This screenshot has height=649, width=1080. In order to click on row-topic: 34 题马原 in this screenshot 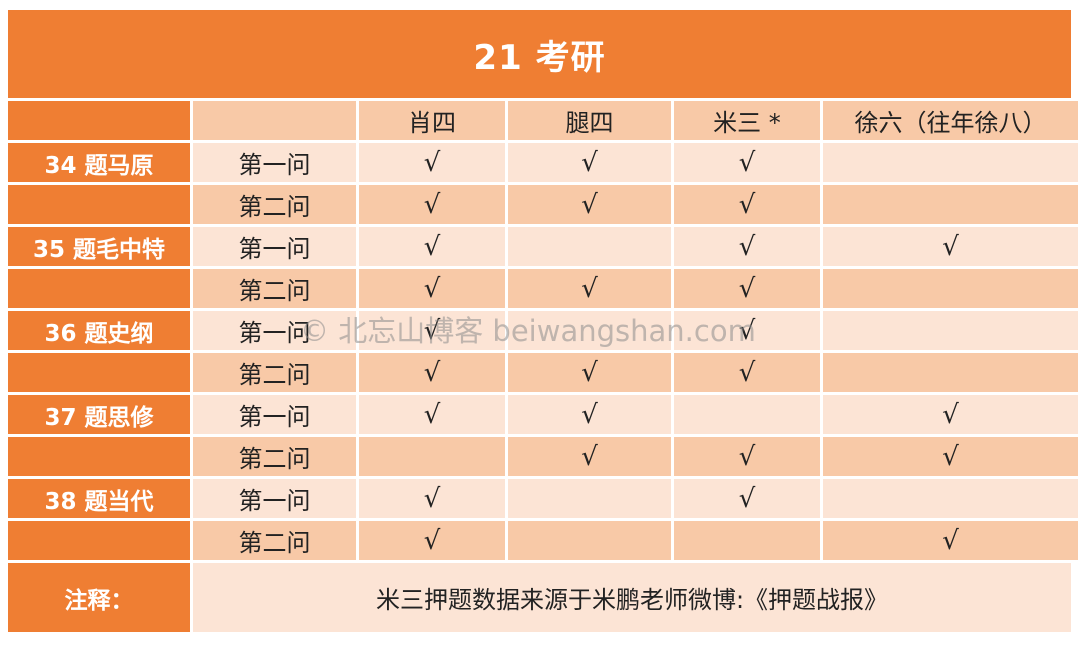, I will do `click(99, 162)`.